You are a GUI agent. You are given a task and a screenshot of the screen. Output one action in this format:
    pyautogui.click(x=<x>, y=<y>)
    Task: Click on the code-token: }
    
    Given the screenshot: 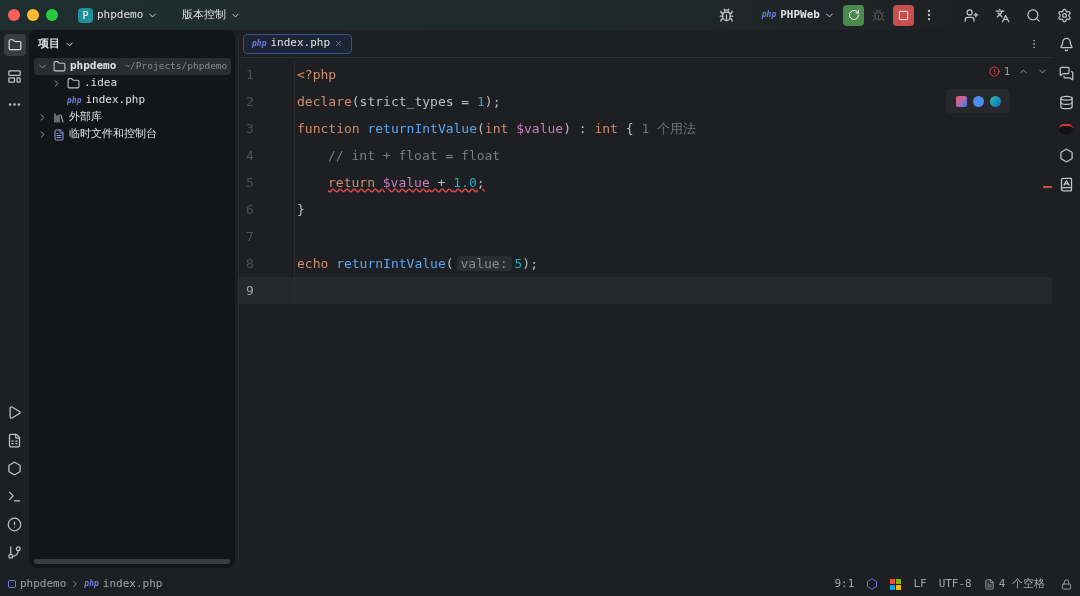 What is the action you would take?
    pyautogui.click(x=301, y=209)
    